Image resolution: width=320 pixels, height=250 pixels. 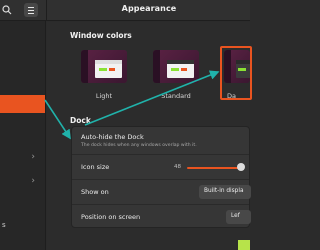 What do you see at coordinates (214, 168) in the screenshot?
I see `icon-size-slider` at bounding box center [214, 168].